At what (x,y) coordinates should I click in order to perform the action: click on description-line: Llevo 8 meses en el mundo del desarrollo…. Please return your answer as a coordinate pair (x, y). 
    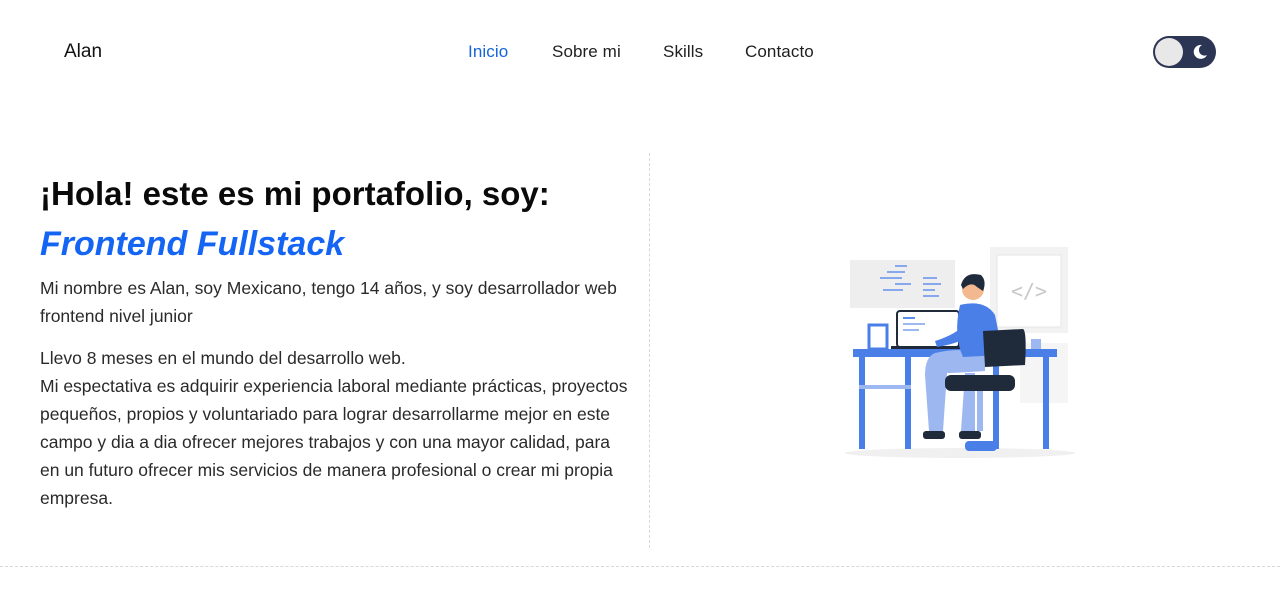
    Looking at the image, I should click on (223, 358).